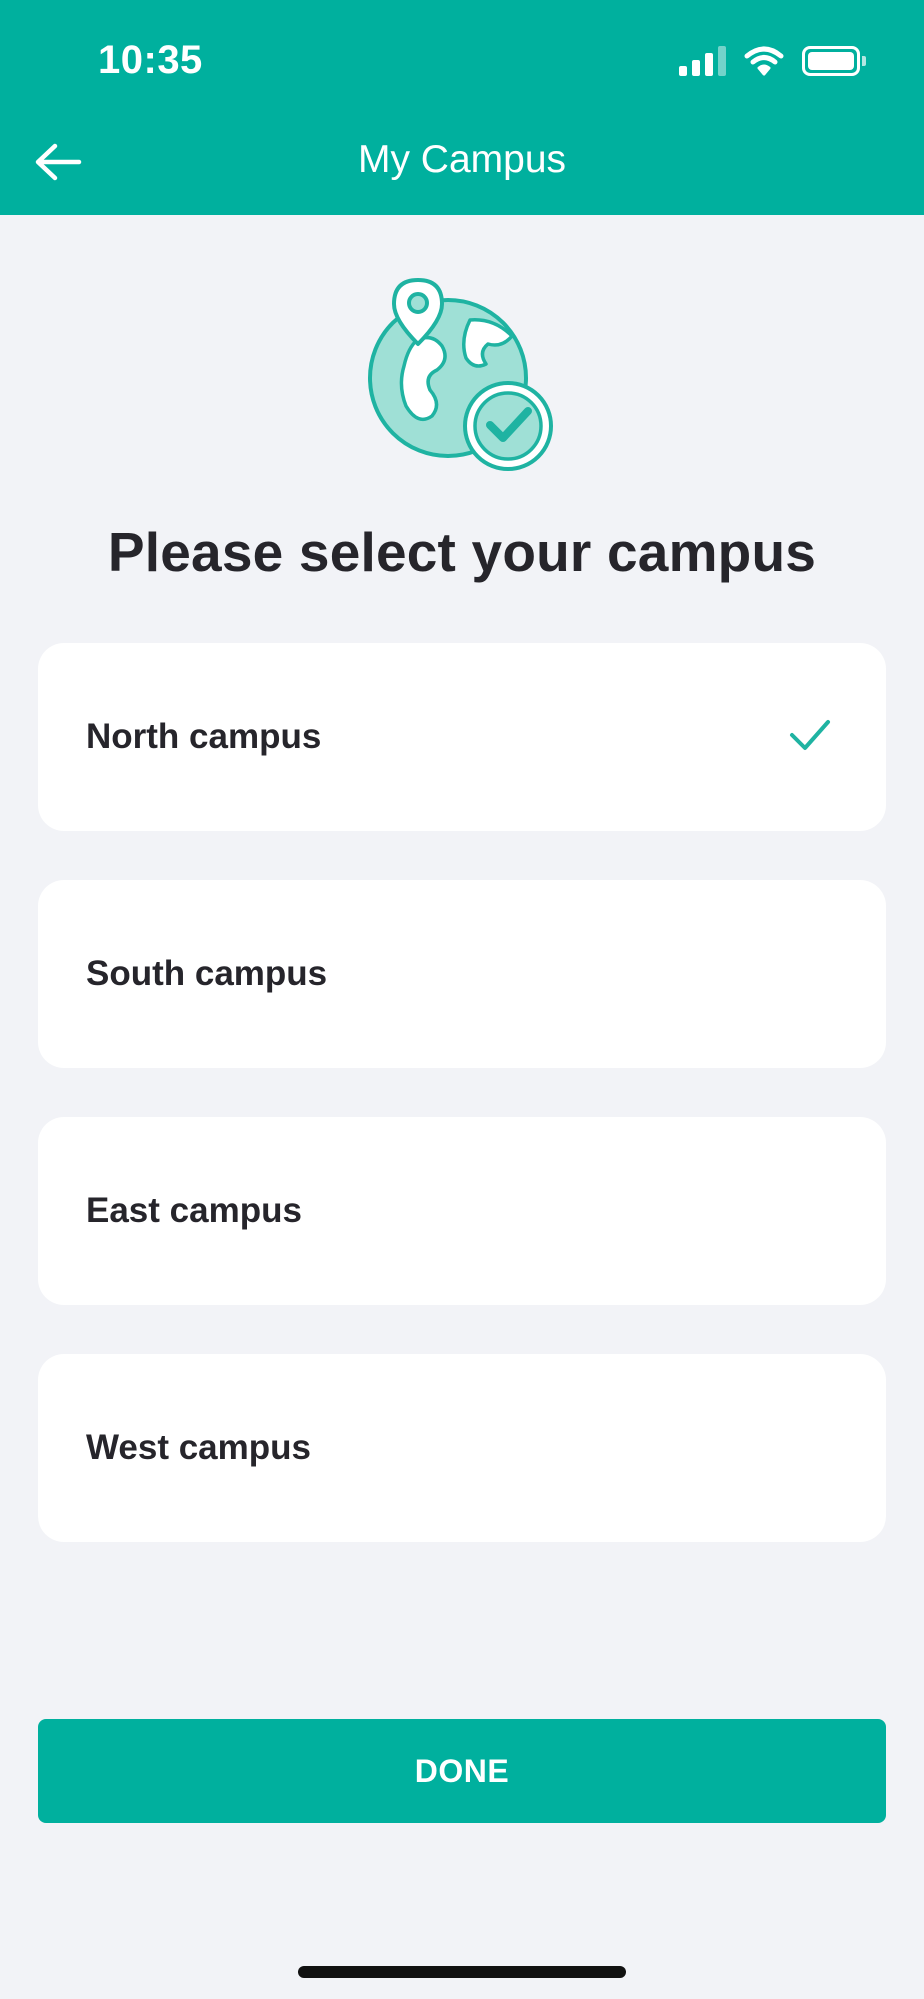 The image size is (924, 1999). What do you see at coordinates (462, 974) in the screenshot?
I see `campus-option-south: South campus` at bounding box center [462, 974].